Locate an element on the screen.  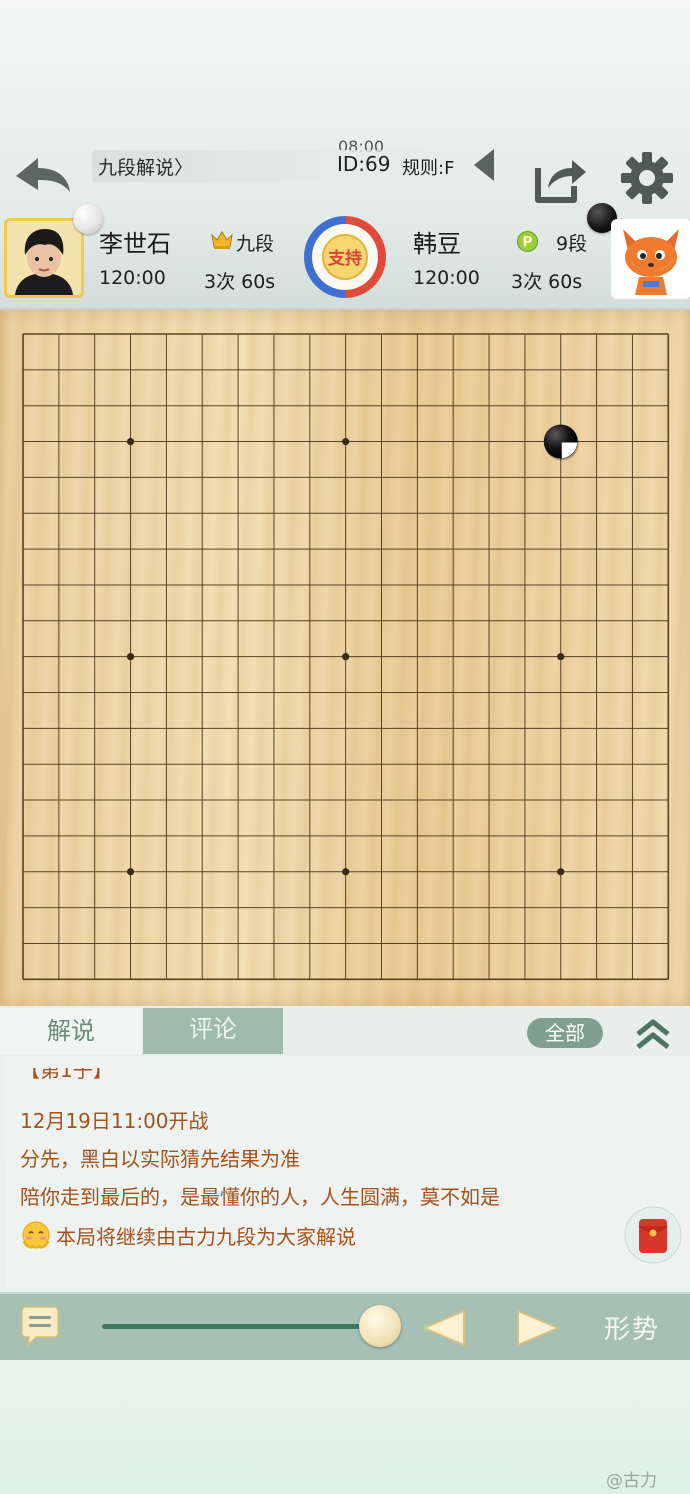
settings-button is located at coordinates (647, 177).